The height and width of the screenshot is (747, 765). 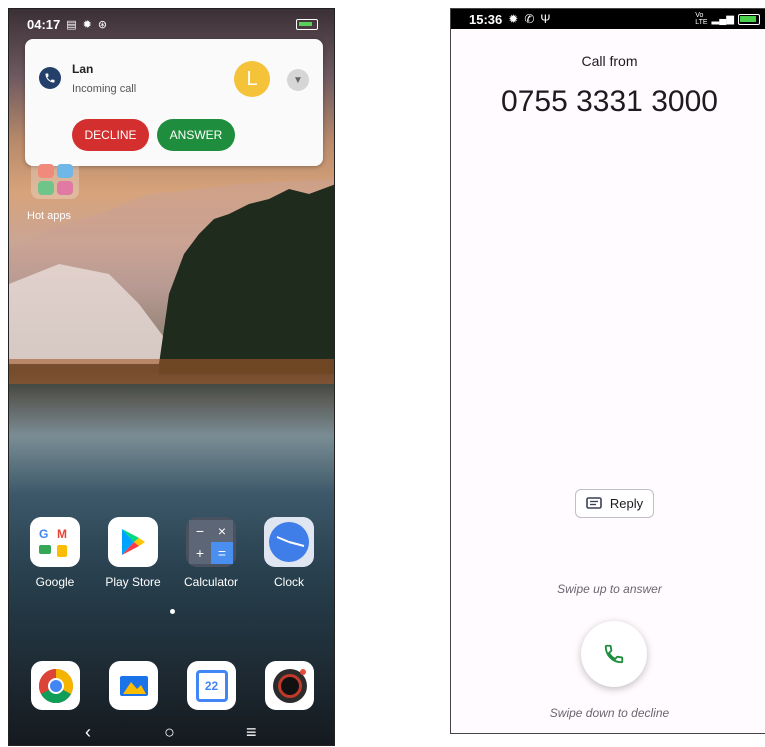 I want to click on status-time: 04:17, so click(x=44, y=24).